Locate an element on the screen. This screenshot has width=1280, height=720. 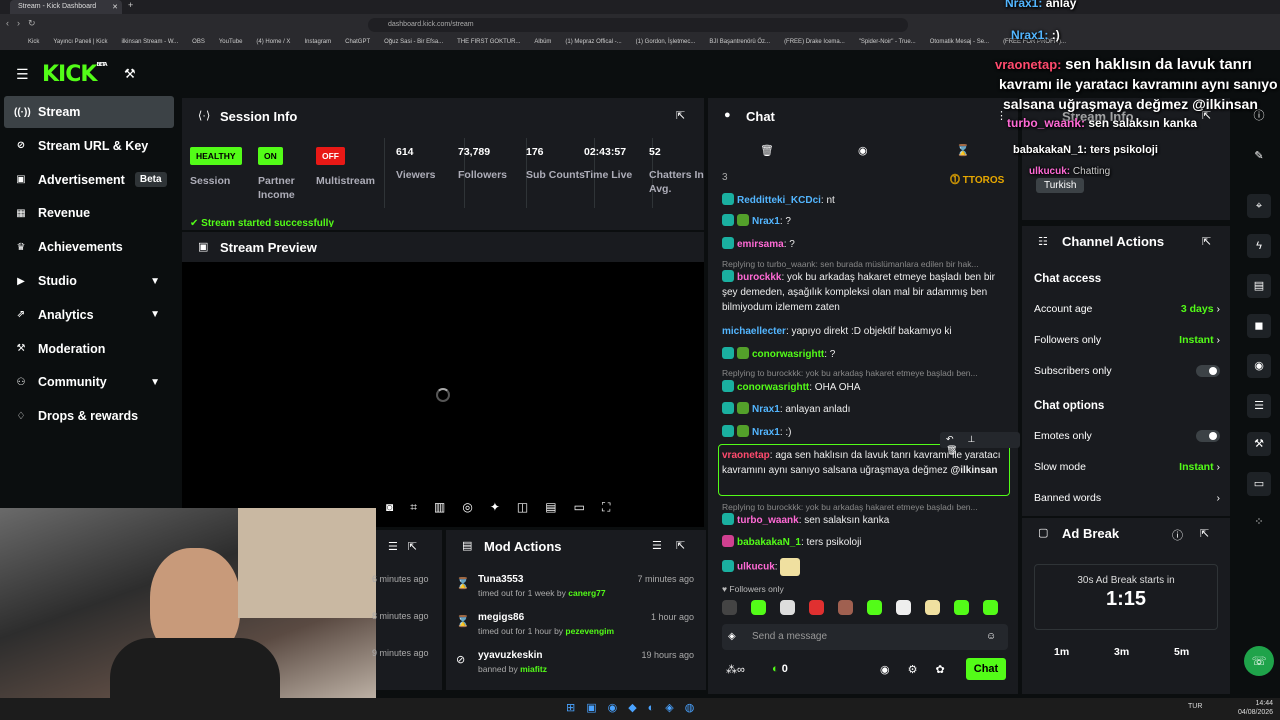
followers-only-row: Followers only Instant › is located at coordinates (1127, 340).